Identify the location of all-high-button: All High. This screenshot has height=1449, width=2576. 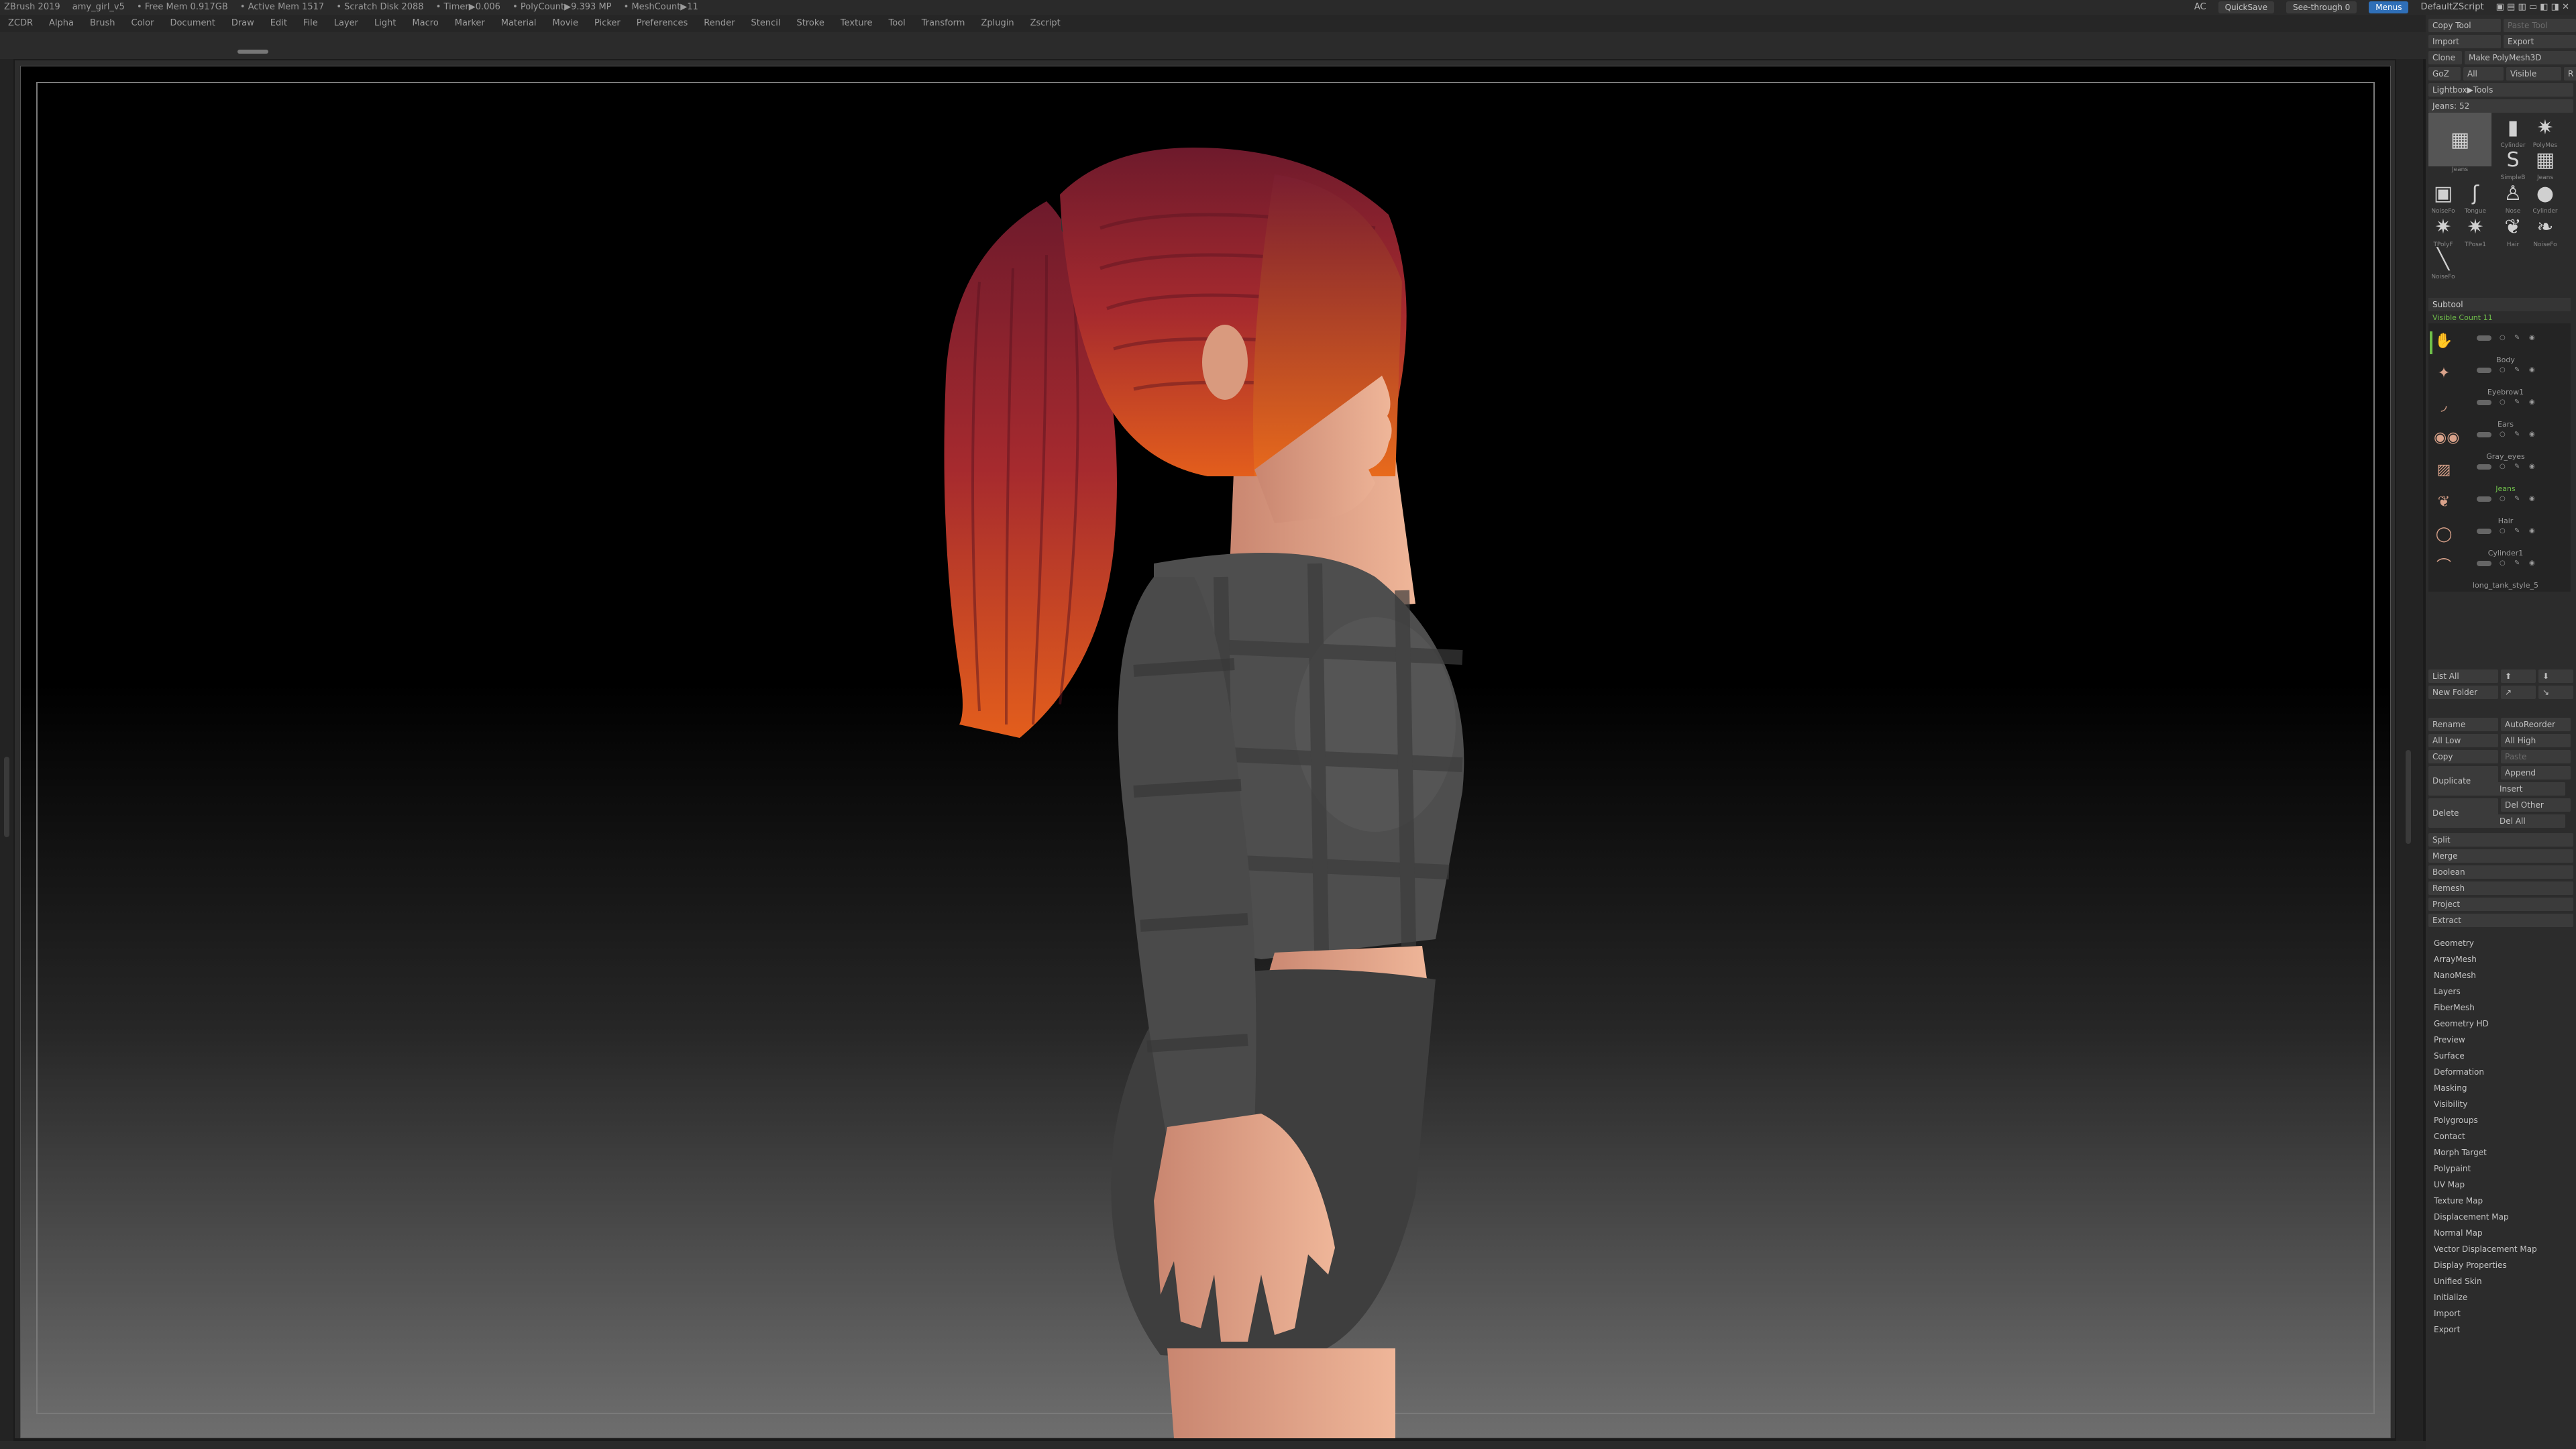
(2536, 740).